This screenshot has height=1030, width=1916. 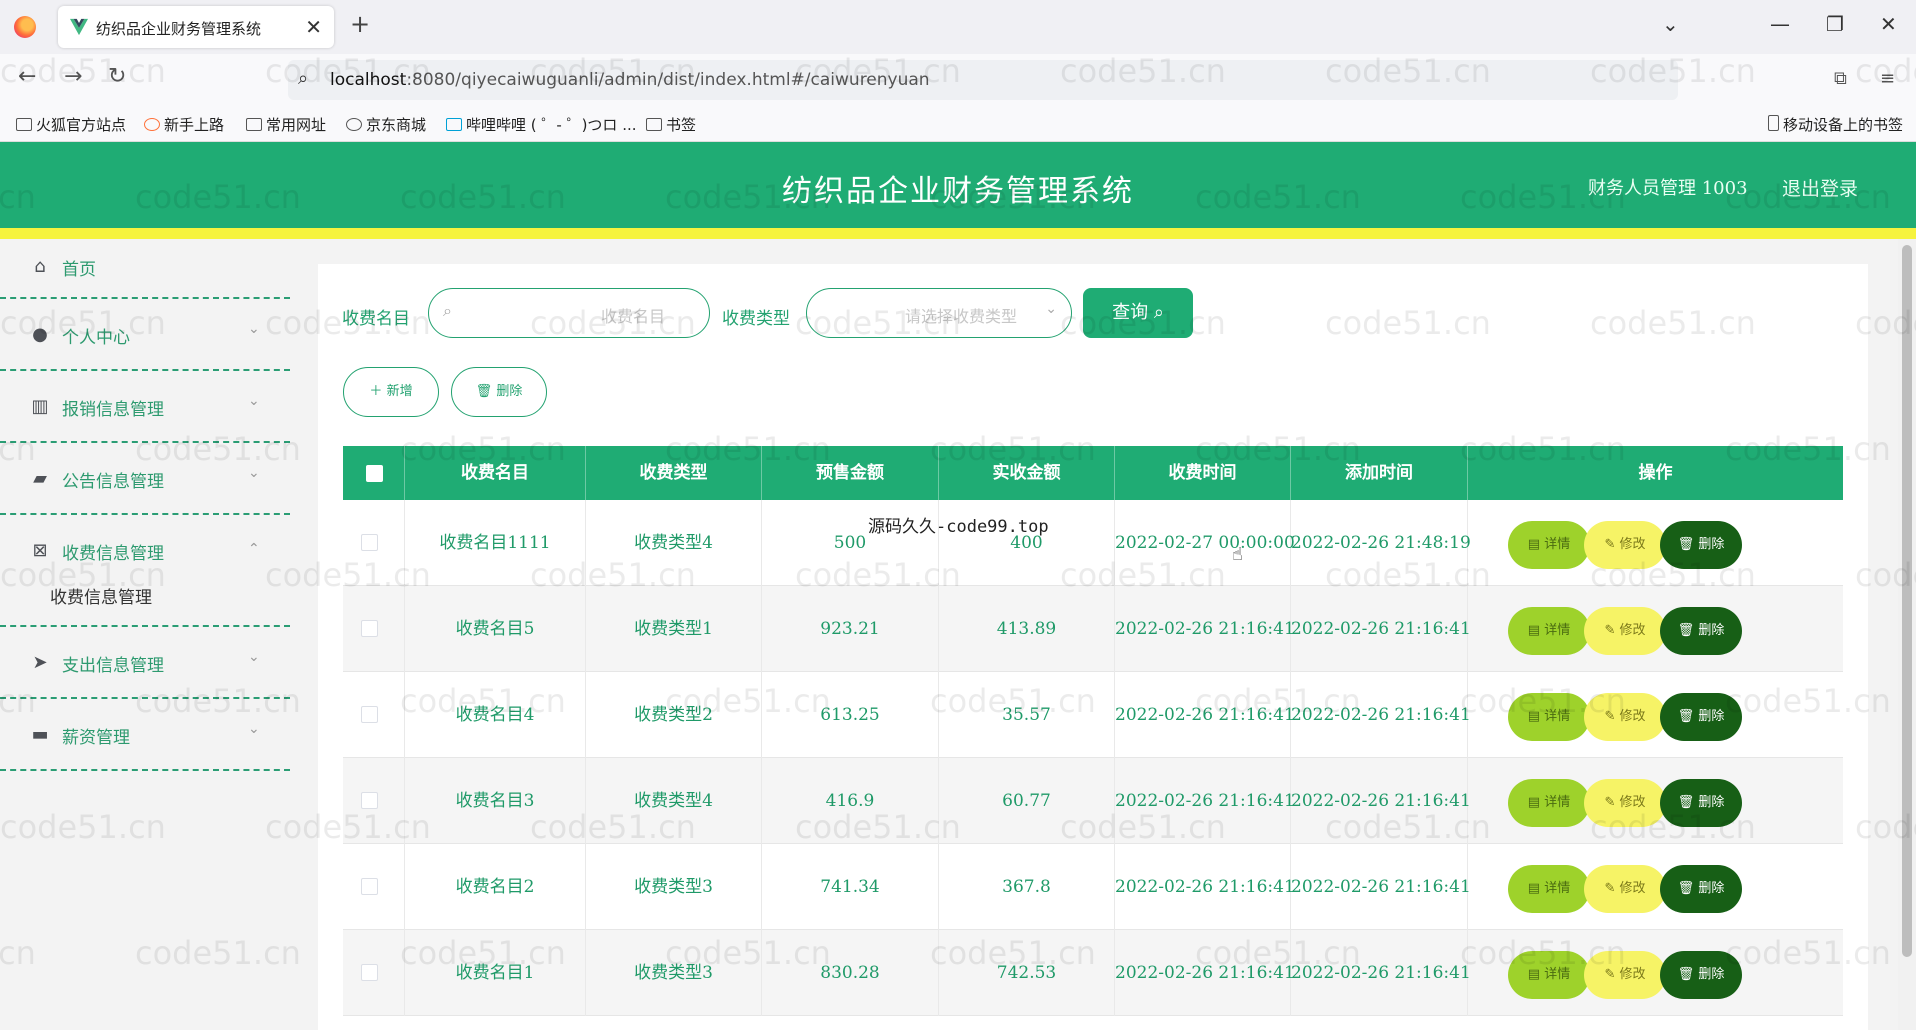 What do you see at coordinates (354, 124) in the screenshot?
I see `globe-icon` at bounding box center [354, 124].